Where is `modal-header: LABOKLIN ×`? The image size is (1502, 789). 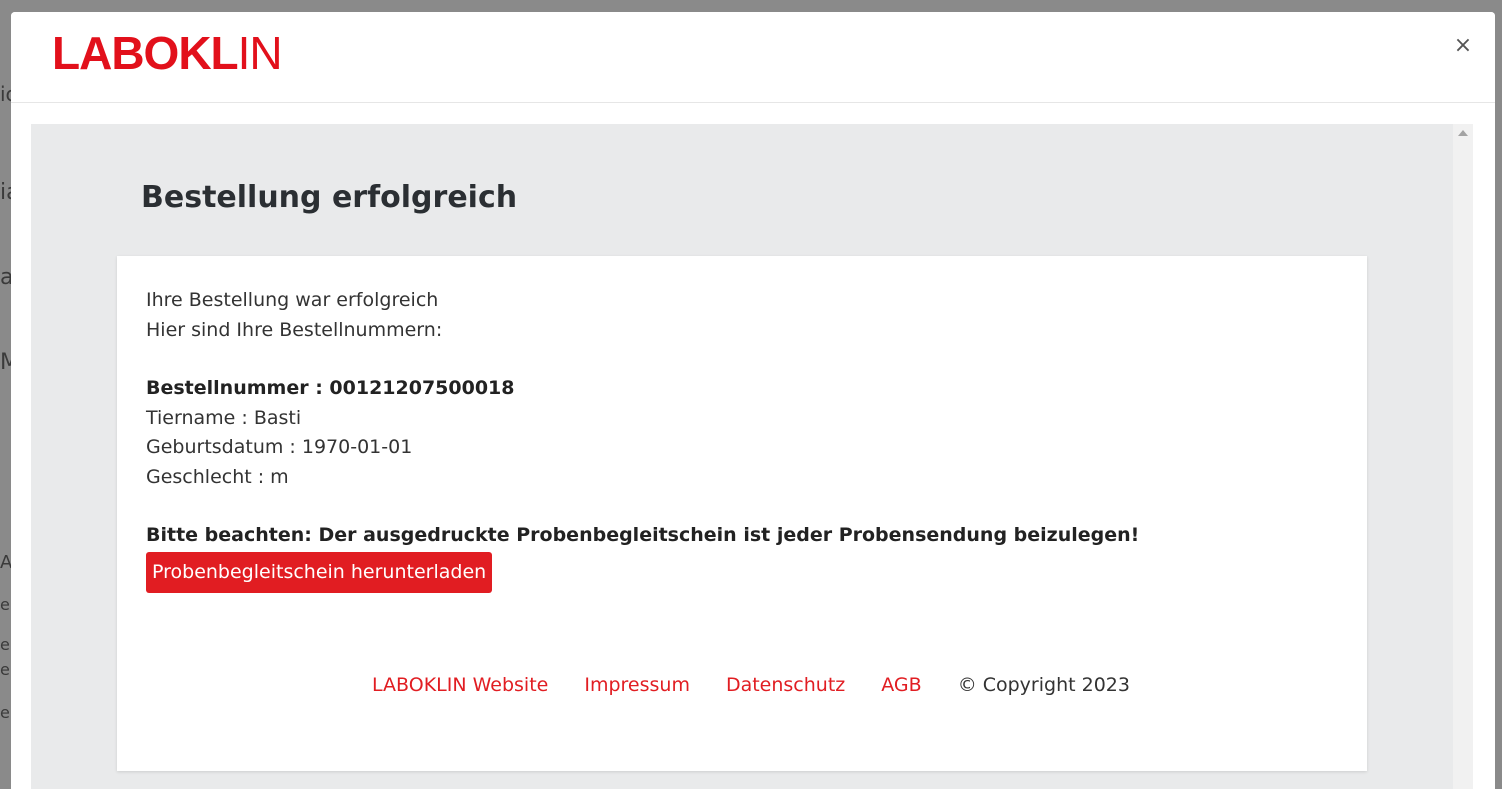
modal-header: LABOKLIN × is located at coordinates (753, 57).